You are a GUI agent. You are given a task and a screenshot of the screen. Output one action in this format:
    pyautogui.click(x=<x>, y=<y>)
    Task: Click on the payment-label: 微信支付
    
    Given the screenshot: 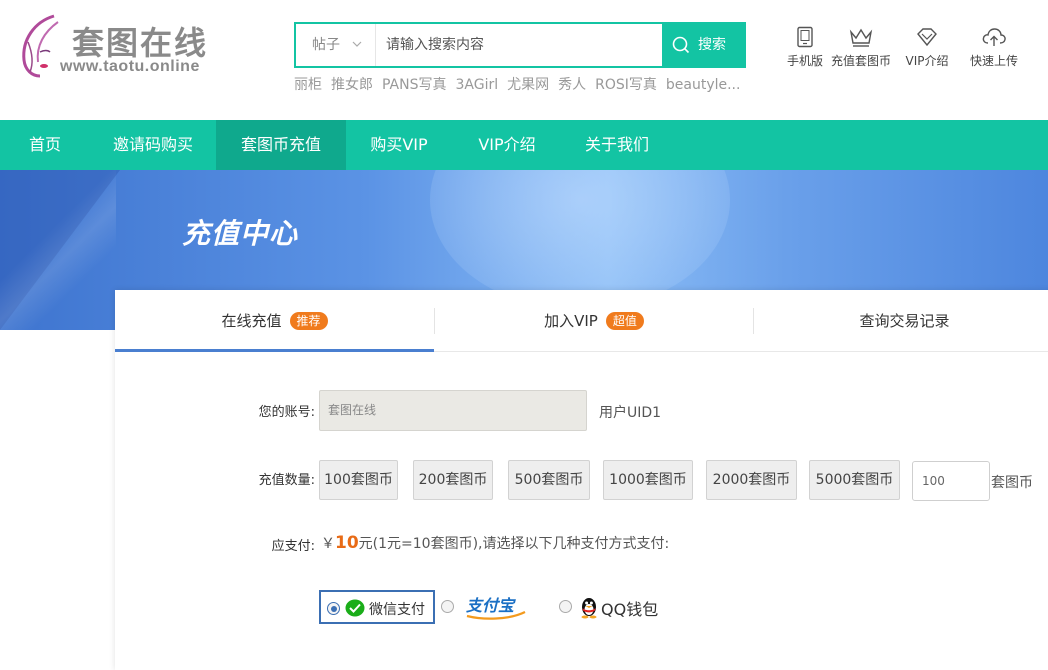 What is the action you would take?
    pyautogui.click(x=397, y=610)
    